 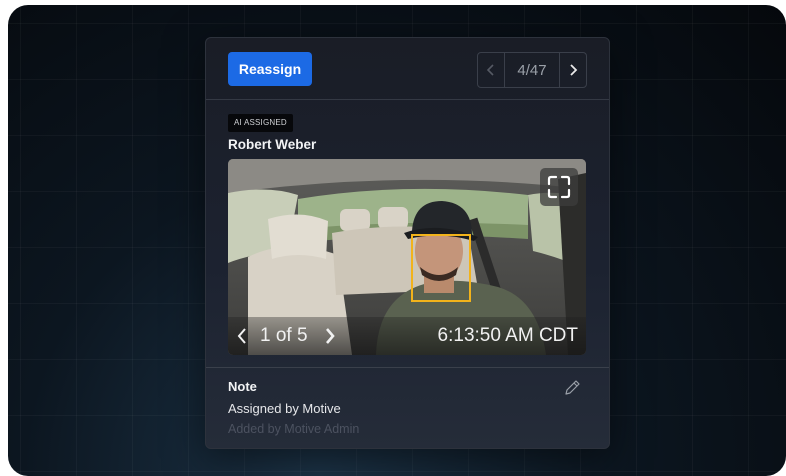 I want to click on pager: 4/47, so click(x=532, y=70).